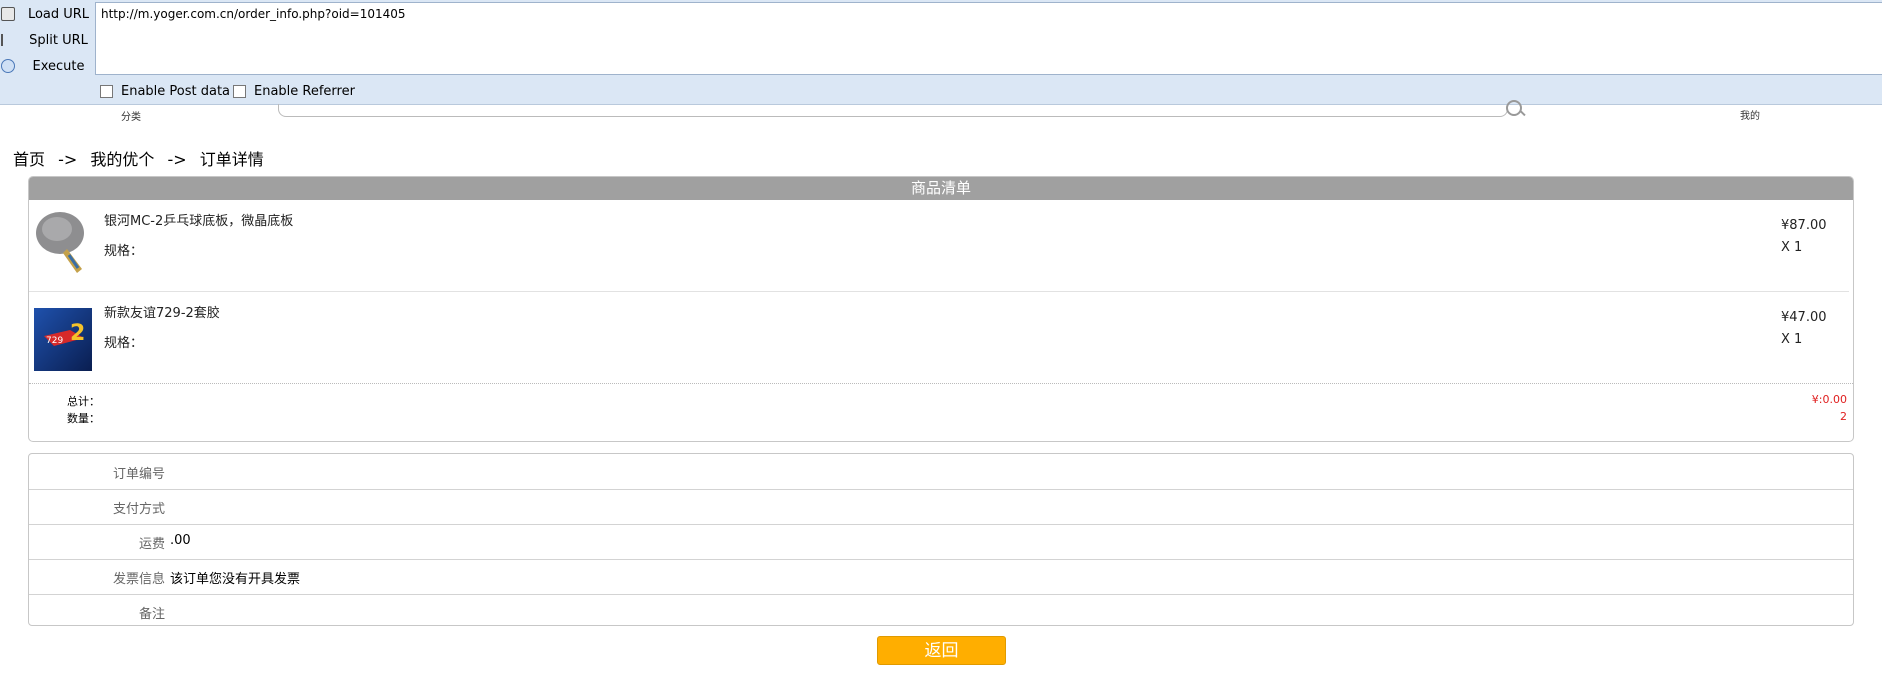 This screenshot has height=674, width=1882. What do you see at coordinates (83, 418) in the screenshot?
I see `count-label: 数量：` at bounding box center [83, 418].